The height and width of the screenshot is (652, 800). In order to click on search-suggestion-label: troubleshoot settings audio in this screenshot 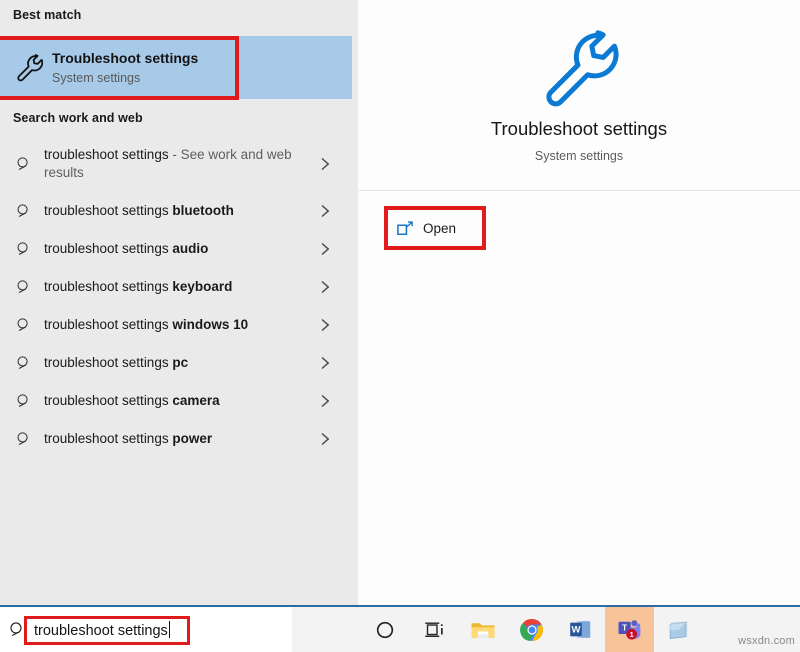, I will do `click(126, 248)`.